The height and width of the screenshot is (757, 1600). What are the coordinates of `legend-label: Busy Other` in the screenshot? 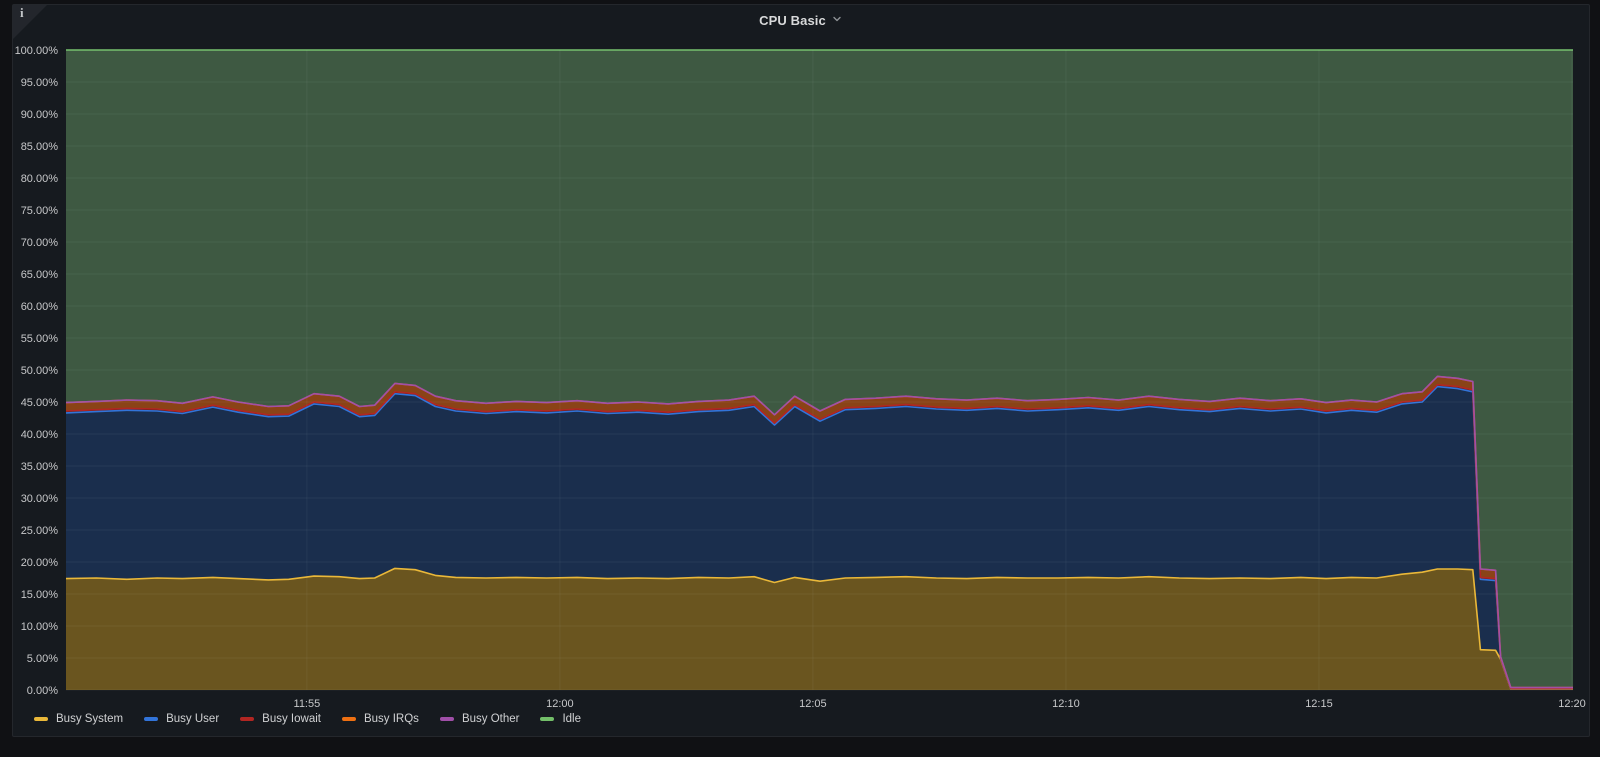 It's located at (490, 719).